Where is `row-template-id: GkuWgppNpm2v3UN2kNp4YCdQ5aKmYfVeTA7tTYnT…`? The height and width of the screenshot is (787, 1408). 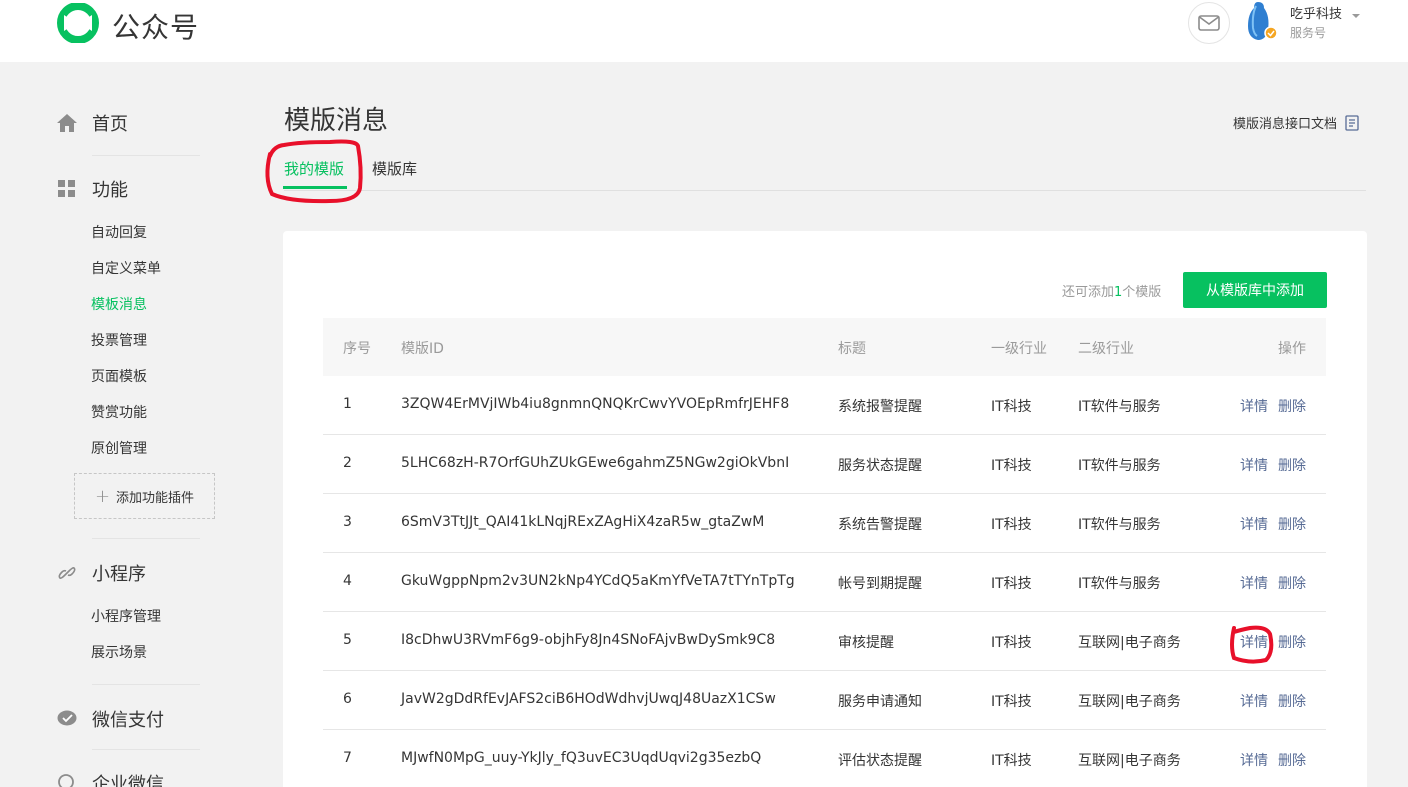 row-template-id: GkuWgppNpm2v3UN2kNp4YCdQ5aKmYfVeTA7tTYnT… is located at coordinates (598, 581).